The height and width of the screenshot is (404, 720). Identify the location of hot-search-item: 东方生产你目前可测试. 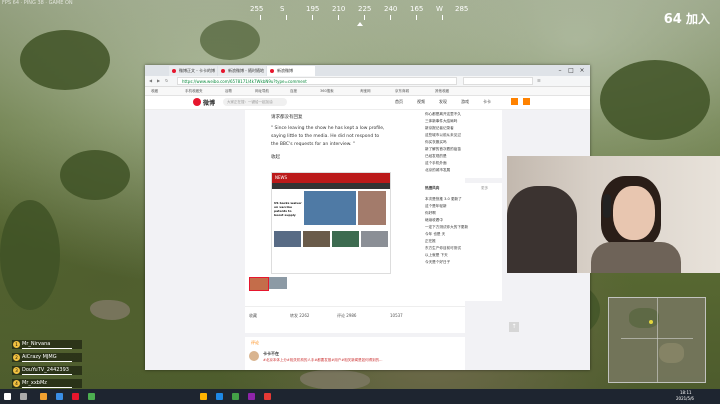
(443, 248).